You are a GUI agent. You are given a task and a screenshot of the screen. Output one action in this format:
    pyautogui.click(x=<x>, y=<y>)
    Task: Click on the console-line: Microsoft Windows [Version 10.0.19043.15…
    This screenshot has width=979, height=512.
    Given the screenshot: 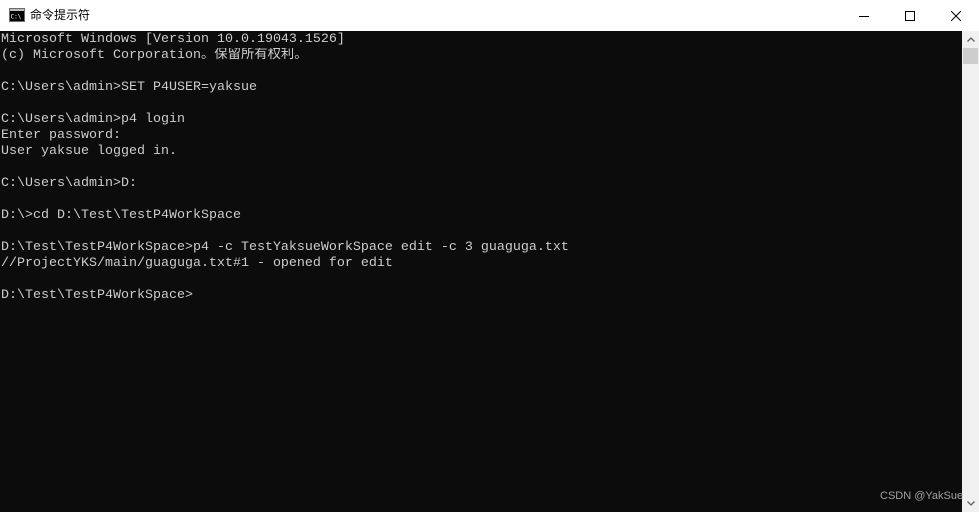 What is the action you would take?
    pyautogui.click(x=173, y=39)
    